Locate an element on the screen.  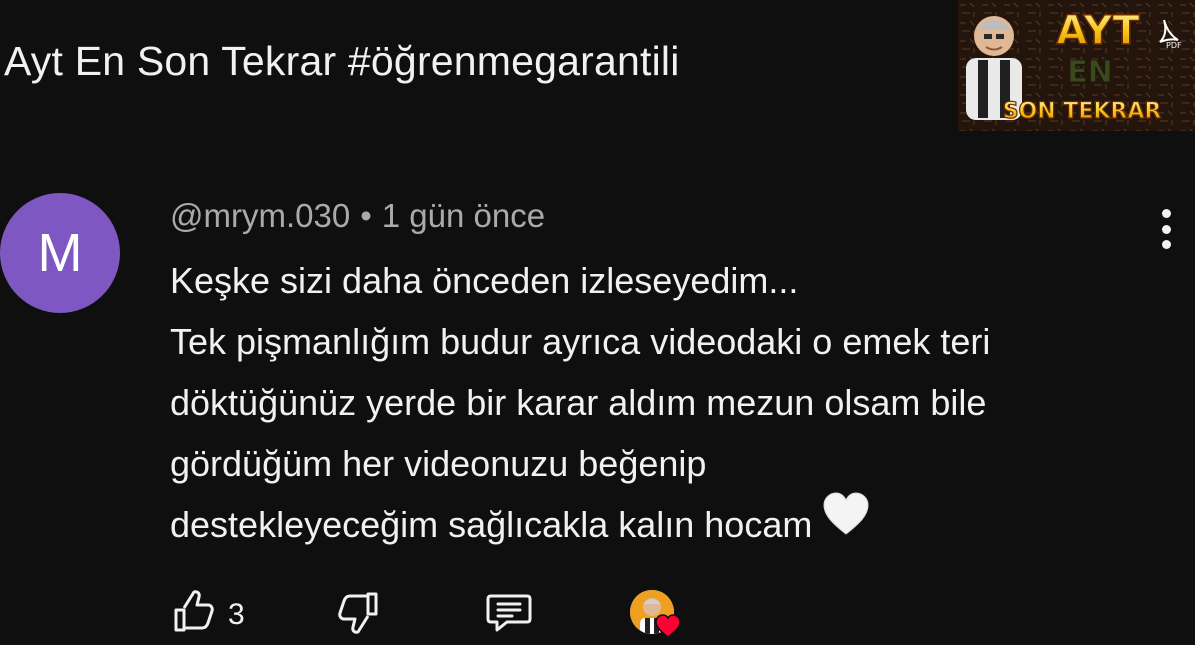
reply-button is located at coordinates (509, 614).